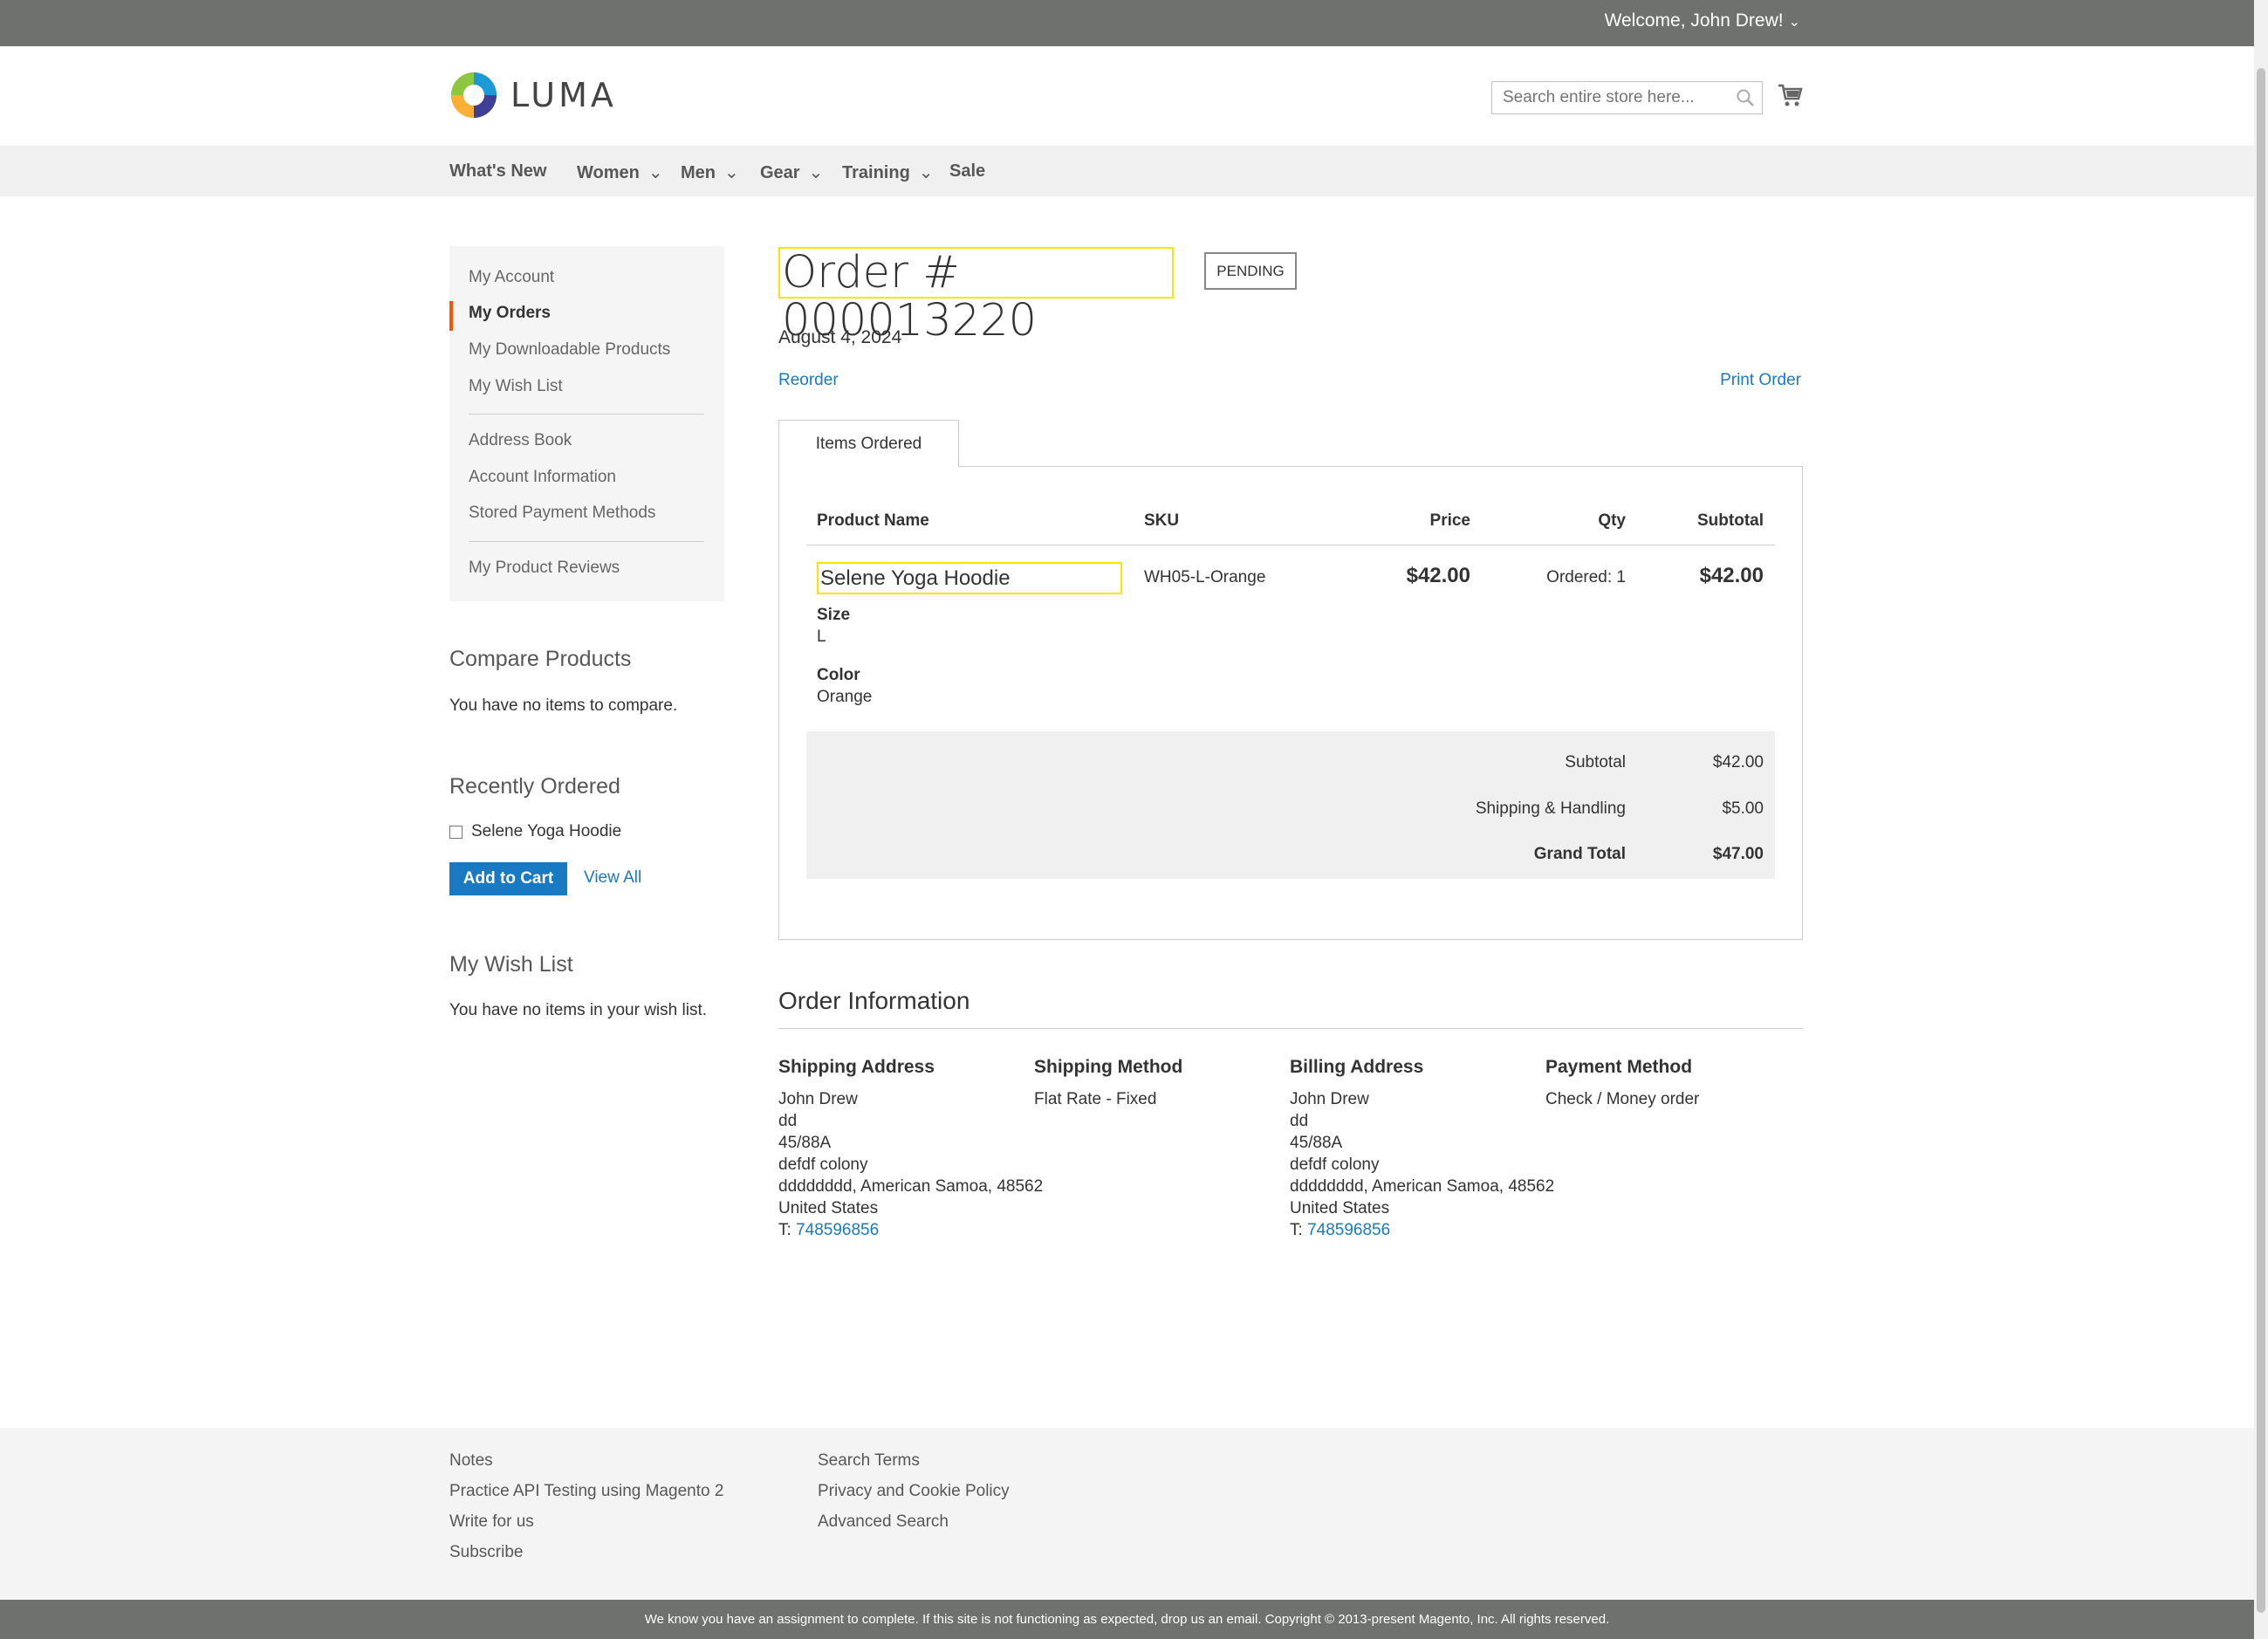 This screenshot has width=2268, height=1639. Describe the element at coordinates (1438, 575) in the screenshot. I see `product-price: $42.00` at that location.